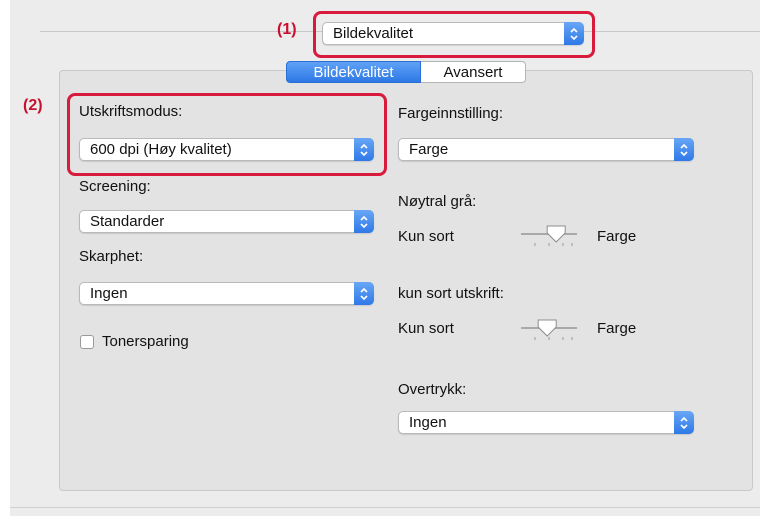  Describe the element at coordinates (127, 221) in the screenshot. I see `screening-value: Standarder` at that location.